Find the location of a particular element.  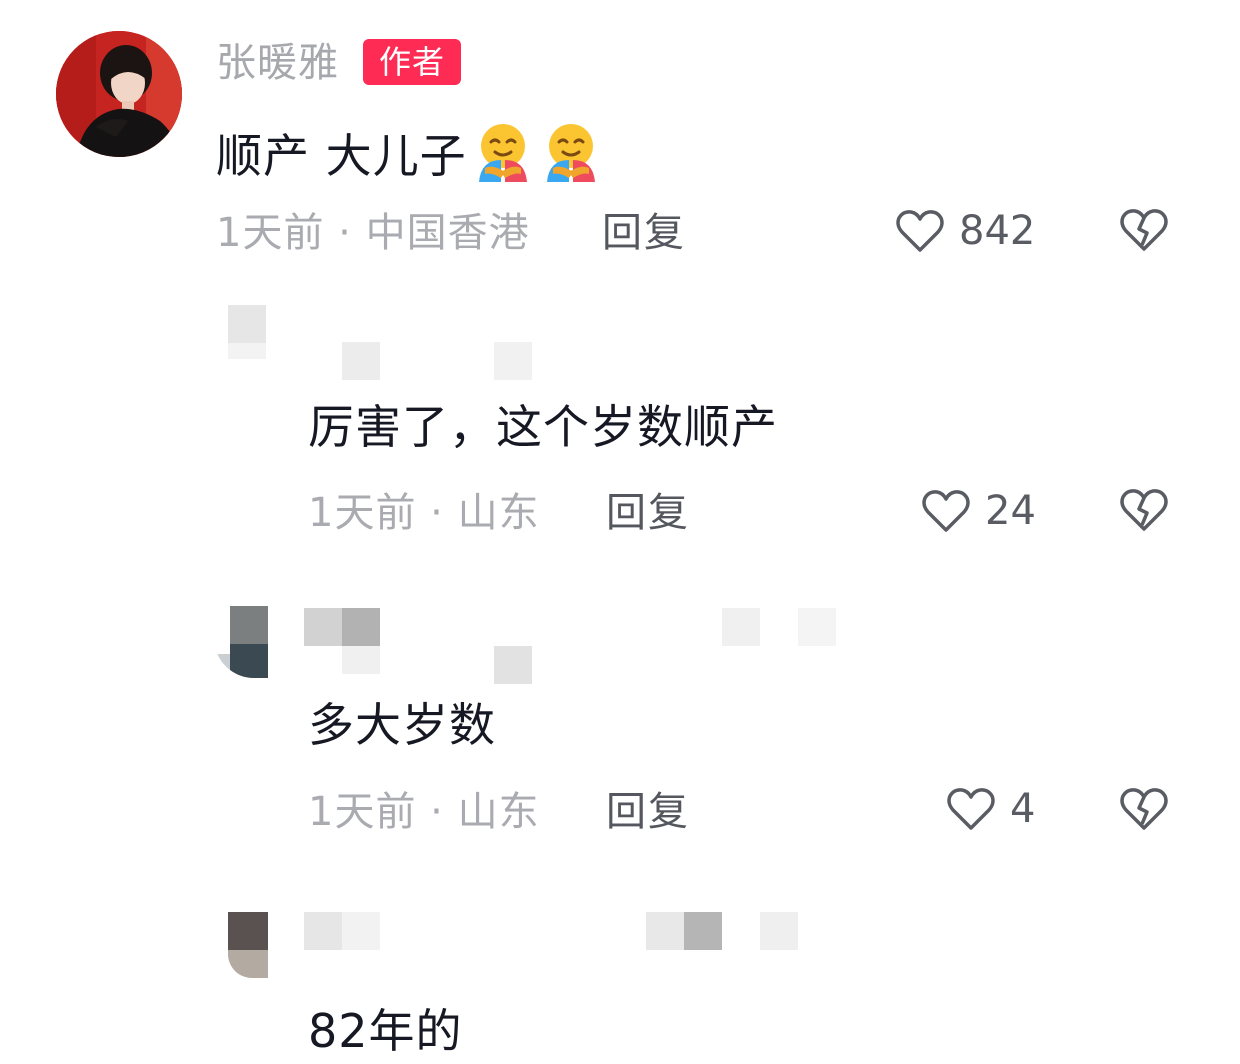

author-badge: 作者 is located at coordinates (412, 62).